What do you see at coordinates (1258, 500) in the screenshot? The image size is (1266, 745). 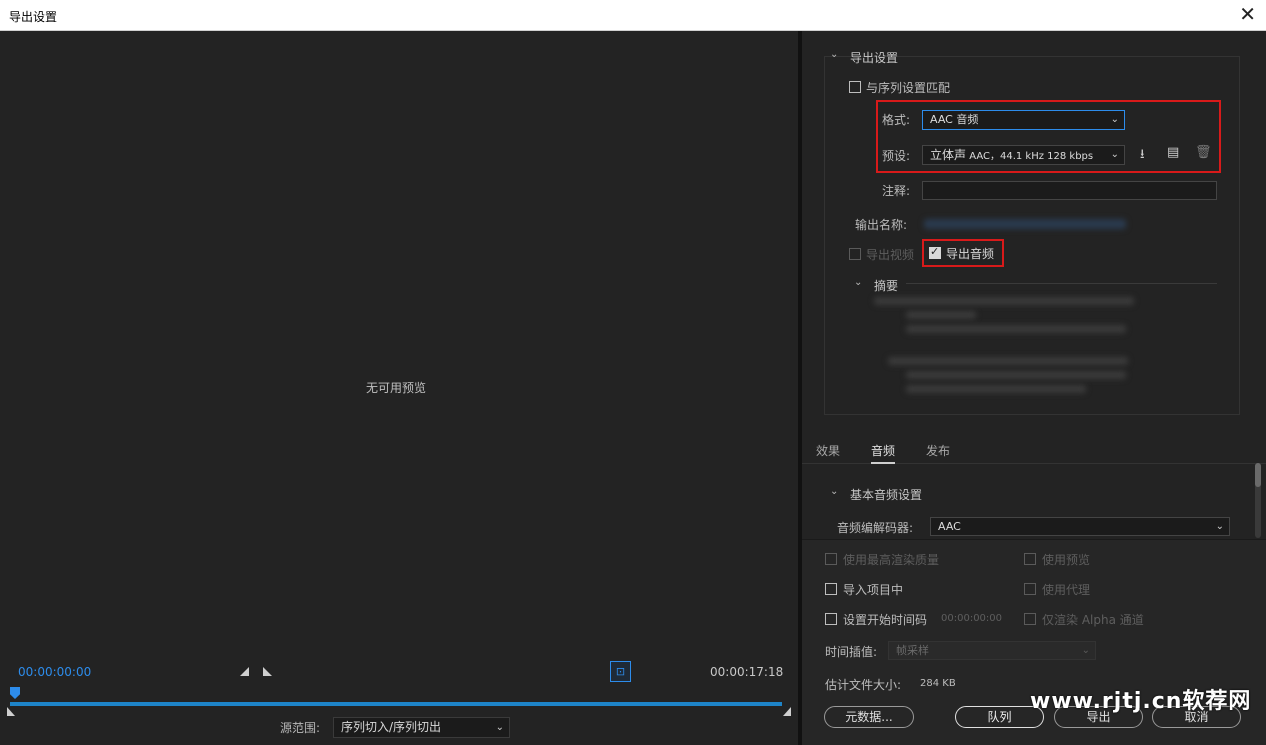 I see `settings-scrollbar` at bounding box center [1258, 500].